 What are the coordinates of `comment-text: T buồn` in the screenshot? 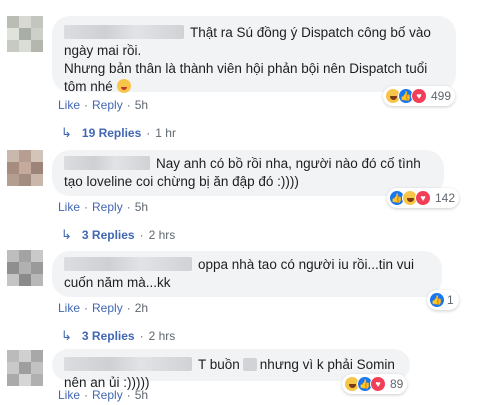 It's located at (219, 364).